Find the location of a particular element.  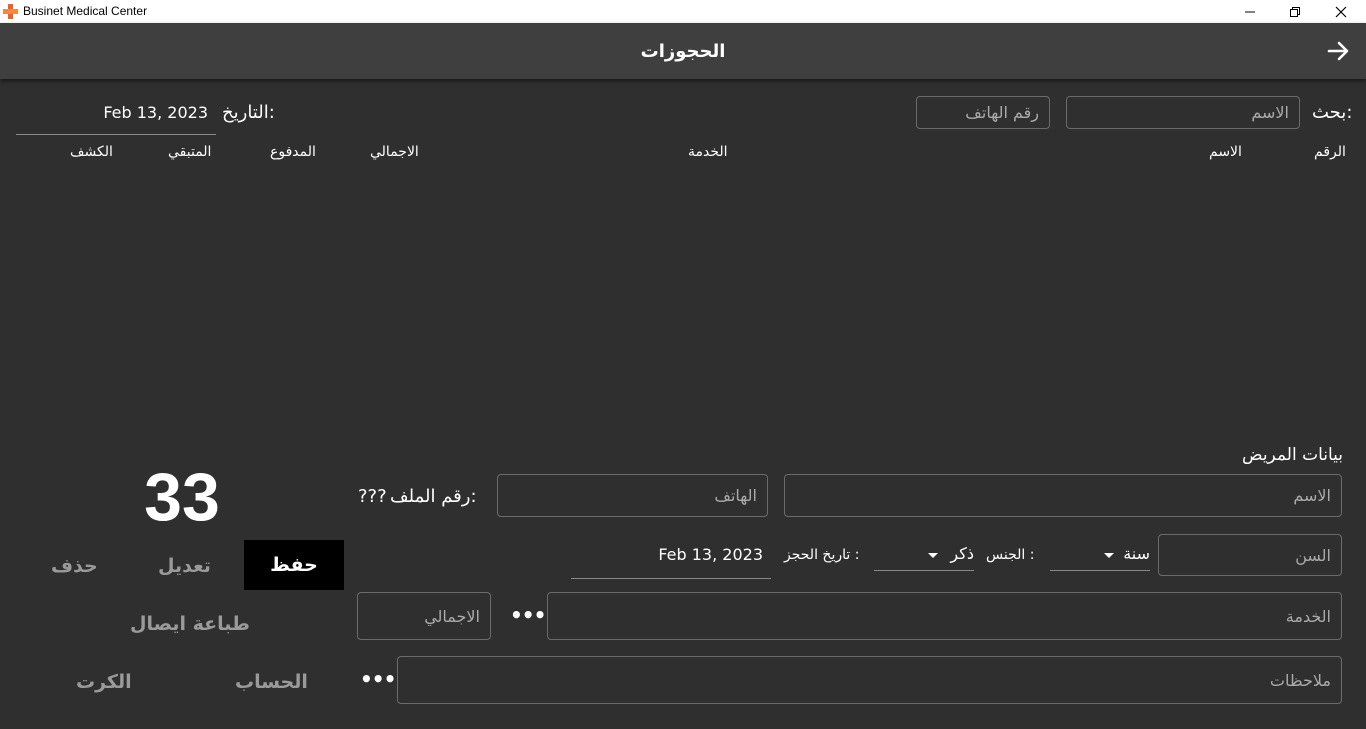

patient-phone-input: الهاتف is located at coordinates (632, 495).